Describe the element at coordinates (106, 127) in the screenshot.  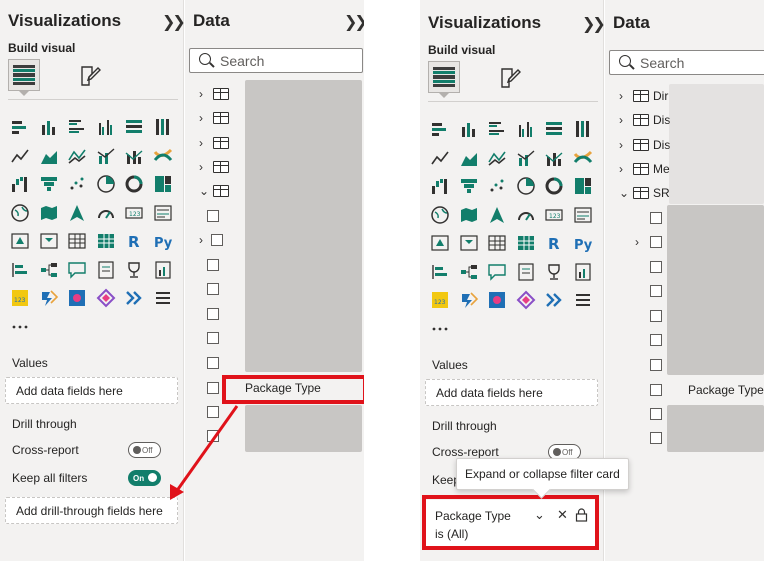
I see `clustered-column-icon` at that location.